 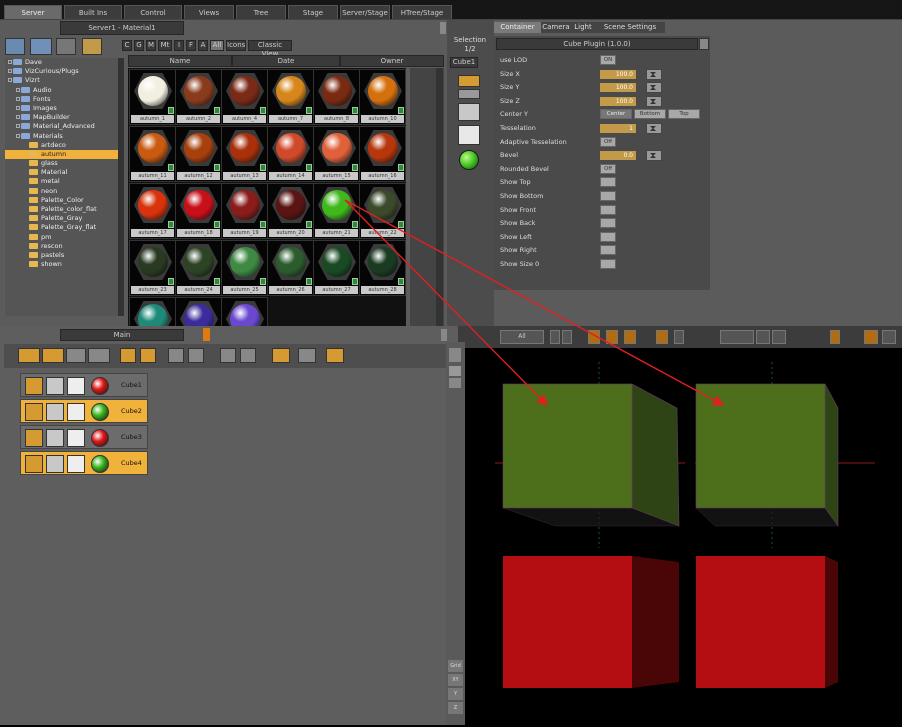 I want to click on arrow-to-cube4, so click(x=534, y=302).